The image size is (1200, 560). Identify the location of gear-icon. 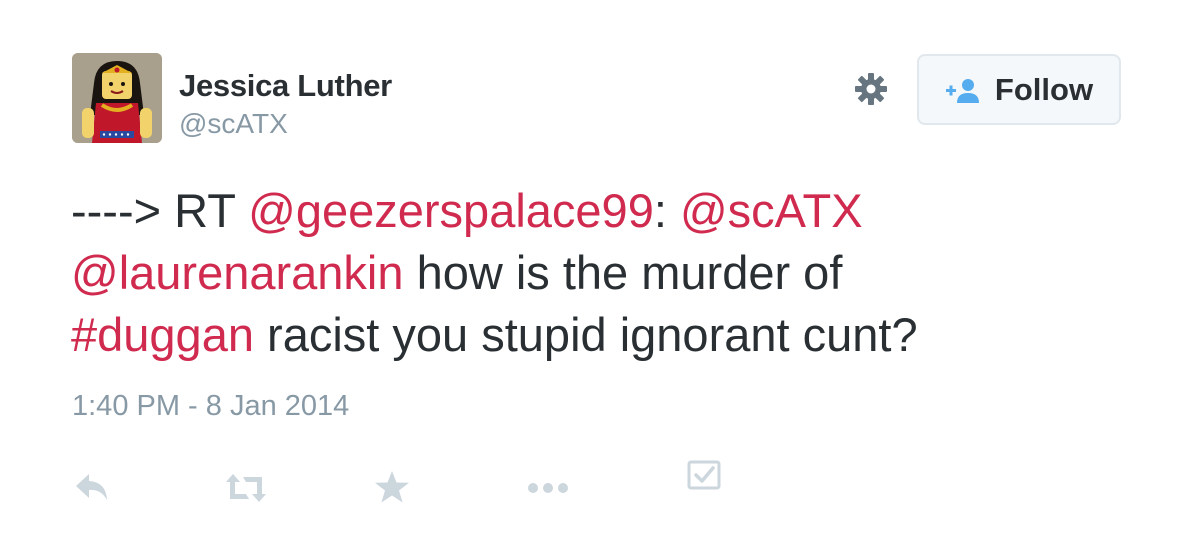
(871, 89).